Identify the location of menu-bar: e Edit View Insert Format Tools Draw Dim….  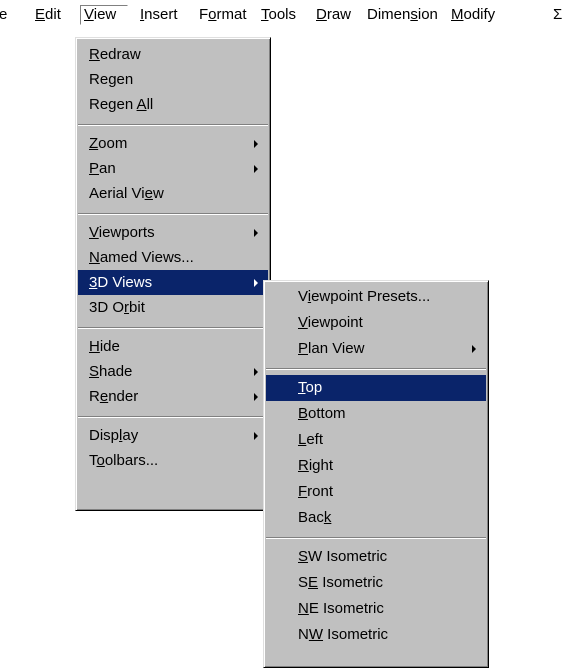
(281, 14).